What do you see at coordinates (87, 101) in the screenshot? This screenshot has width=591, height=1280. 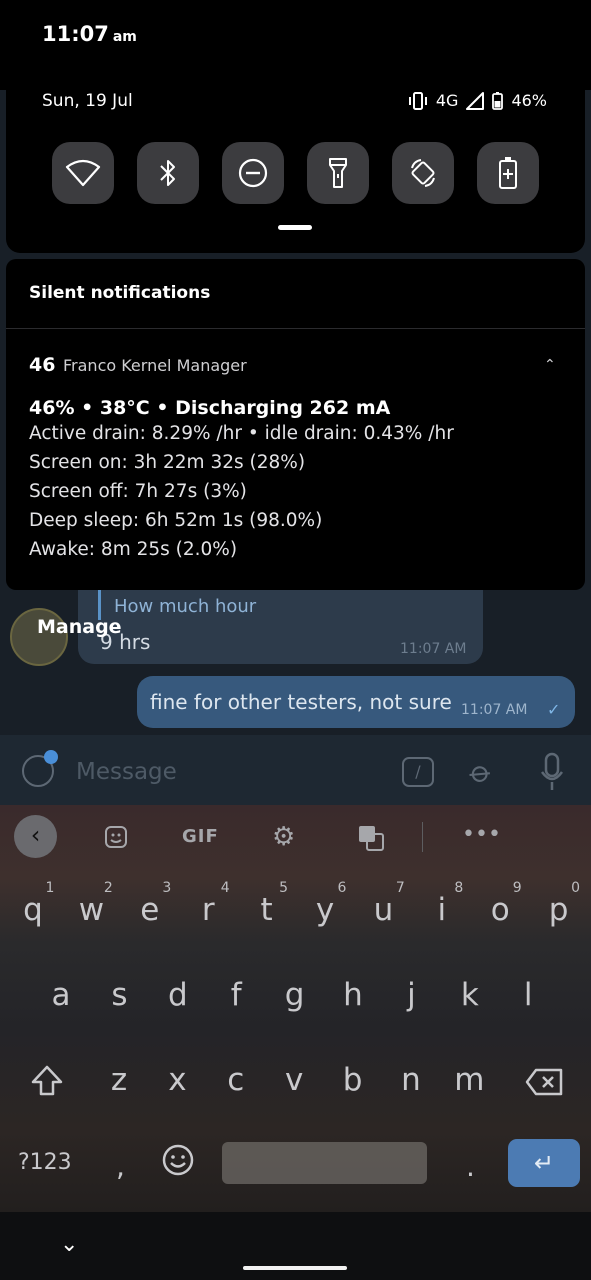 I see `date-label: Sun, 19 Jul` at bounding box center [87, 101].